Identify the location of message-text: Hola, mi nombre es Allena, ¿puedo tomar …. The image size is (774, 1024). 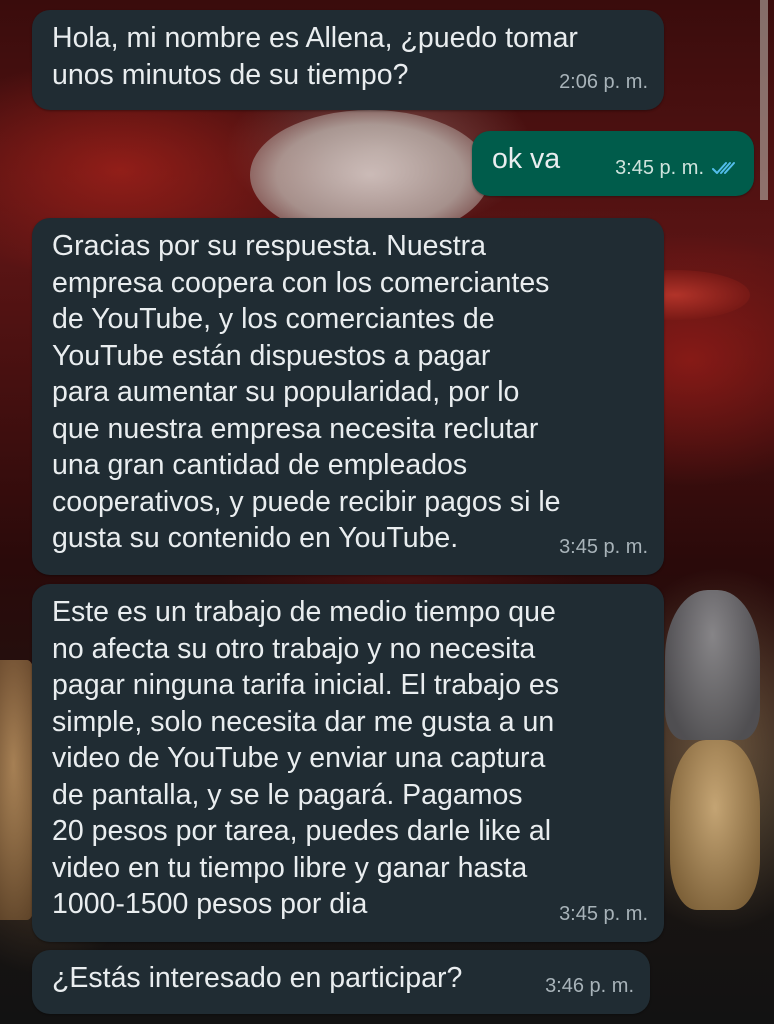
(315, 56).